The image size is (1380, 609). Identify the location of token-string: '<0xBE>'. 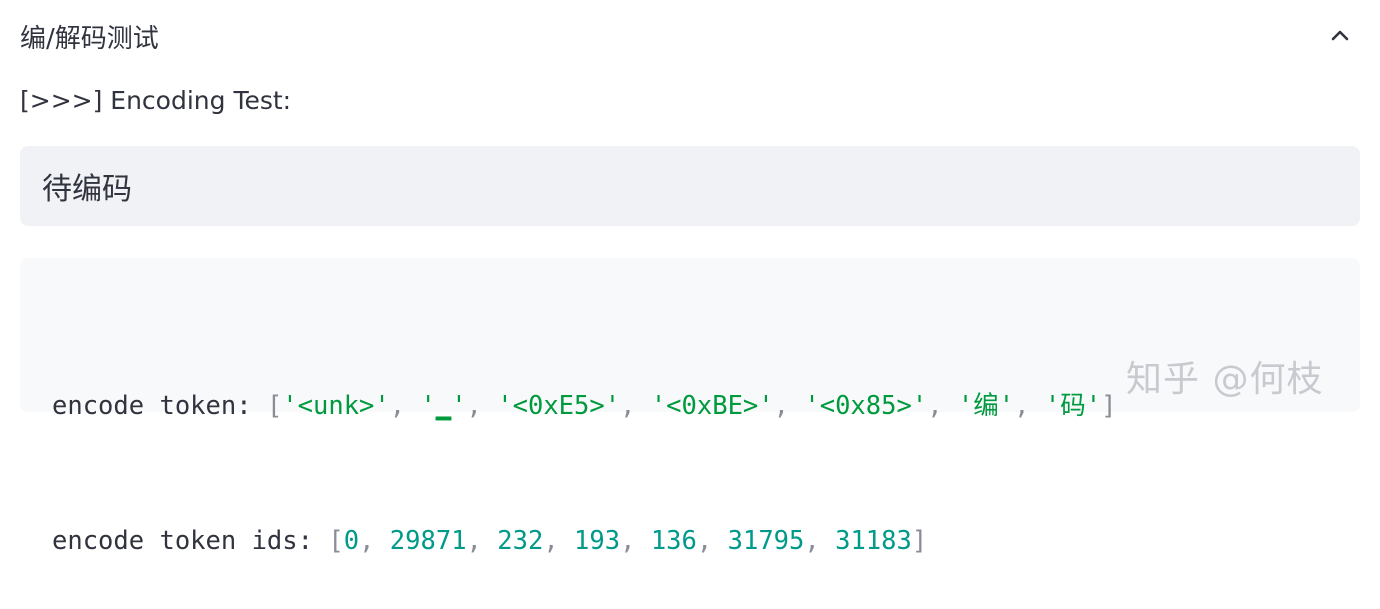
(712, 406).